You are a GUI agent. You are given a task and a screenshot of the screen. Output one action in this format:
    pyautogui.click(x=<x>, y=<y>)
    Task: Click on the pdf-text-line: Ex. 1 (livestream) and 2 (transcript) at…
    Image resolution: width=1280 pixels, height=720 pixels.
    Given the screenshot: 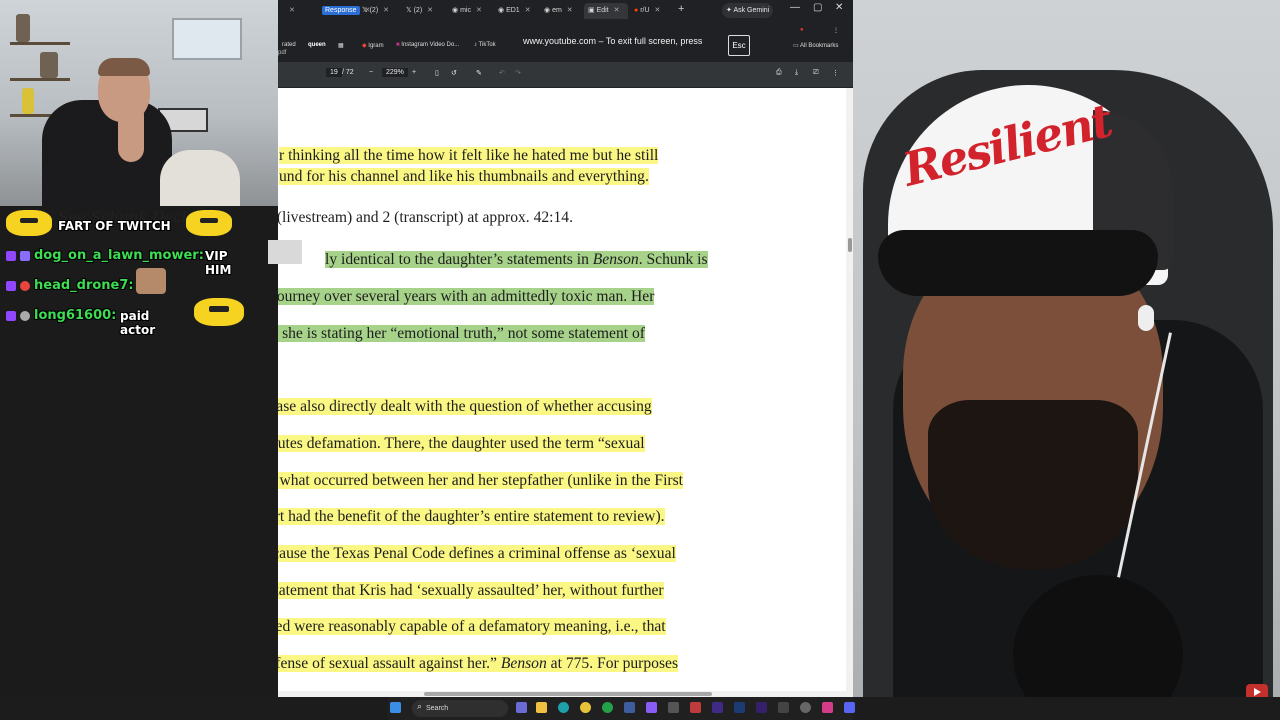 What is the action you would take?
    pyautogui.click(x=425, y=218)
    